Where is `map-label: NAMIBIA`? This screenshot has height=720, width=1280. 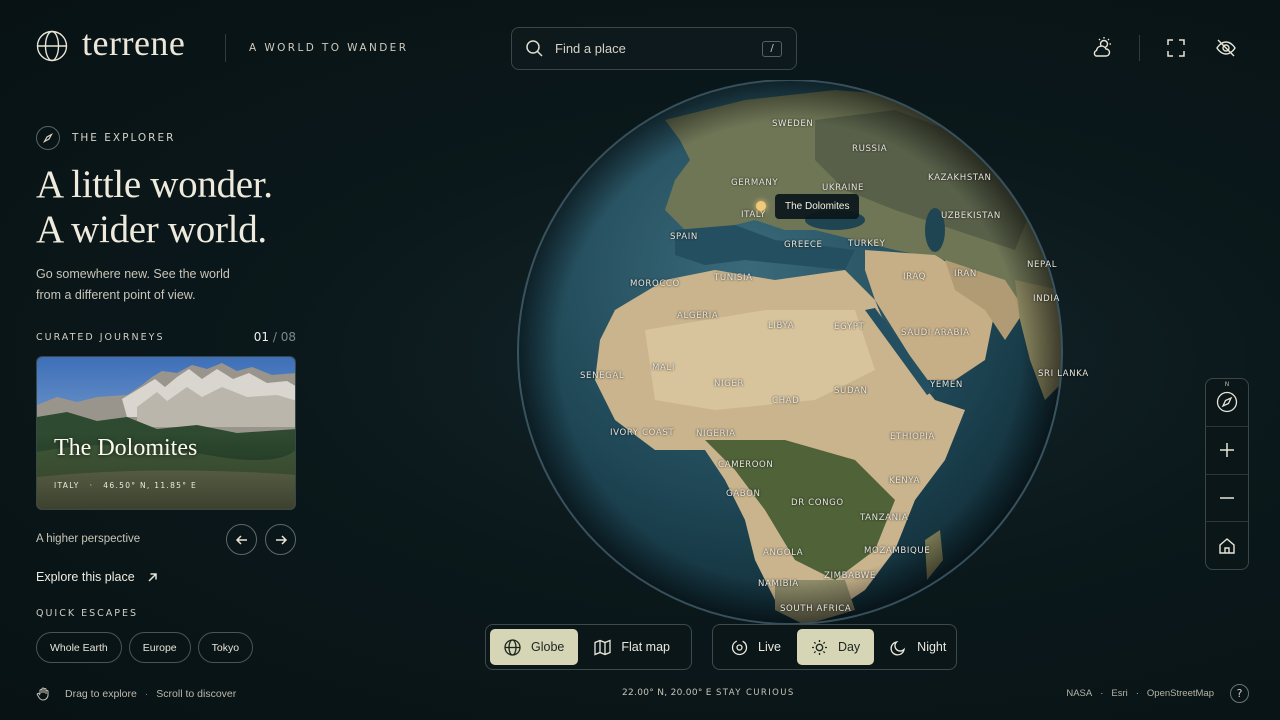 map-label: NAMIBIA is located at coordinates (778, 584).